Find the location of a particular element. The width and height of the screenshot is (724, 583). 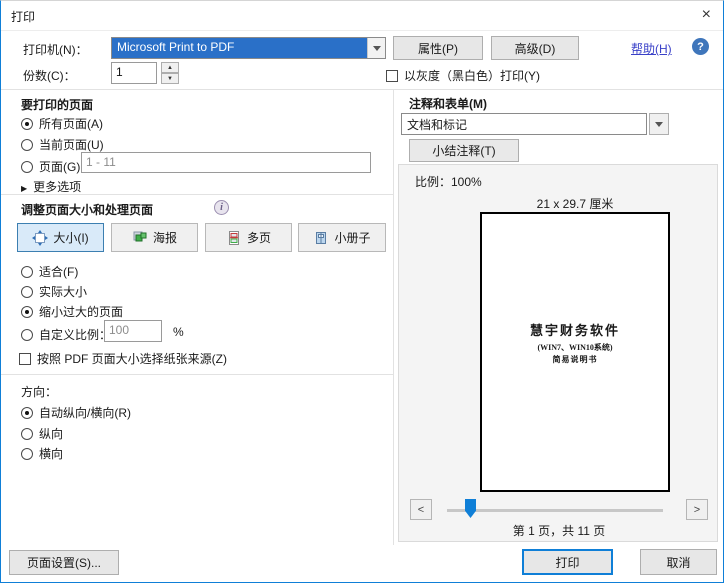

column-divider is located at coordinates (393, 317).